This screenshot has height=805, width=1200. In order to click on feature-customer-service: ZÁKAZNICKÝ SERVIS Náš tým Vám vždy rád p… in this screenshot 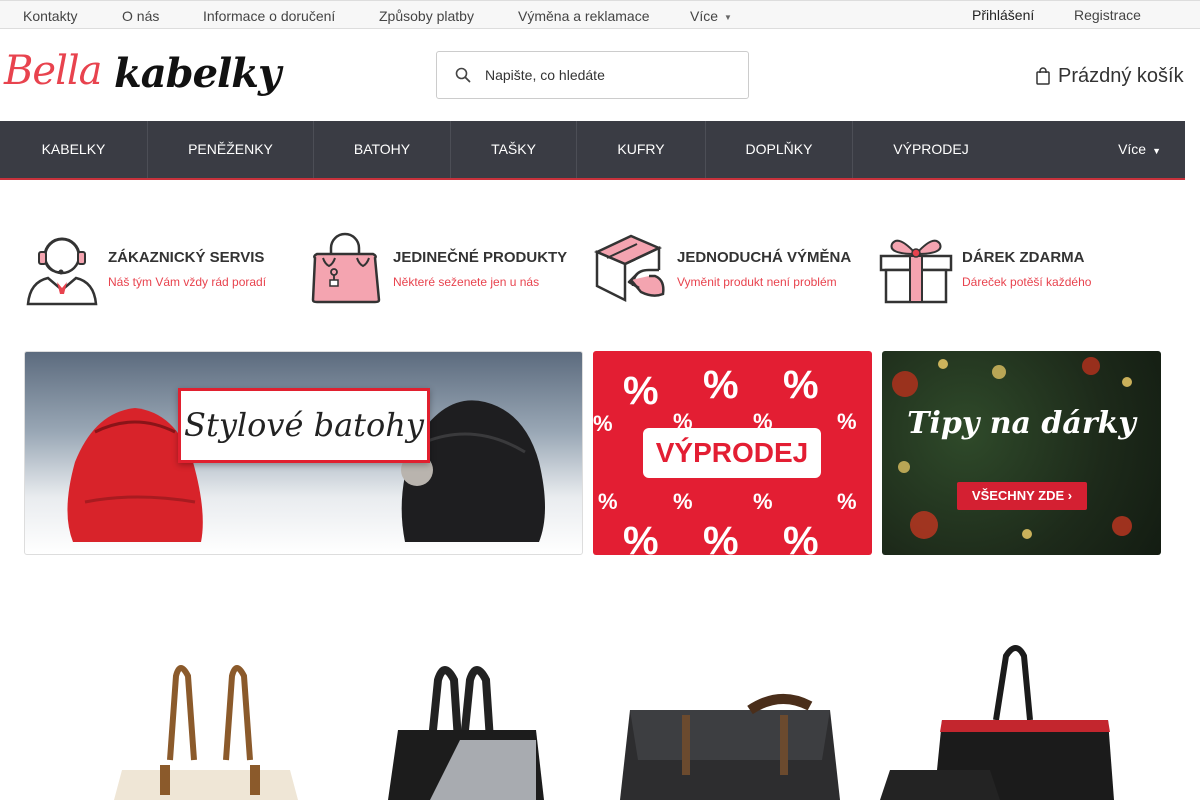, I will do `click(159, 269)`.